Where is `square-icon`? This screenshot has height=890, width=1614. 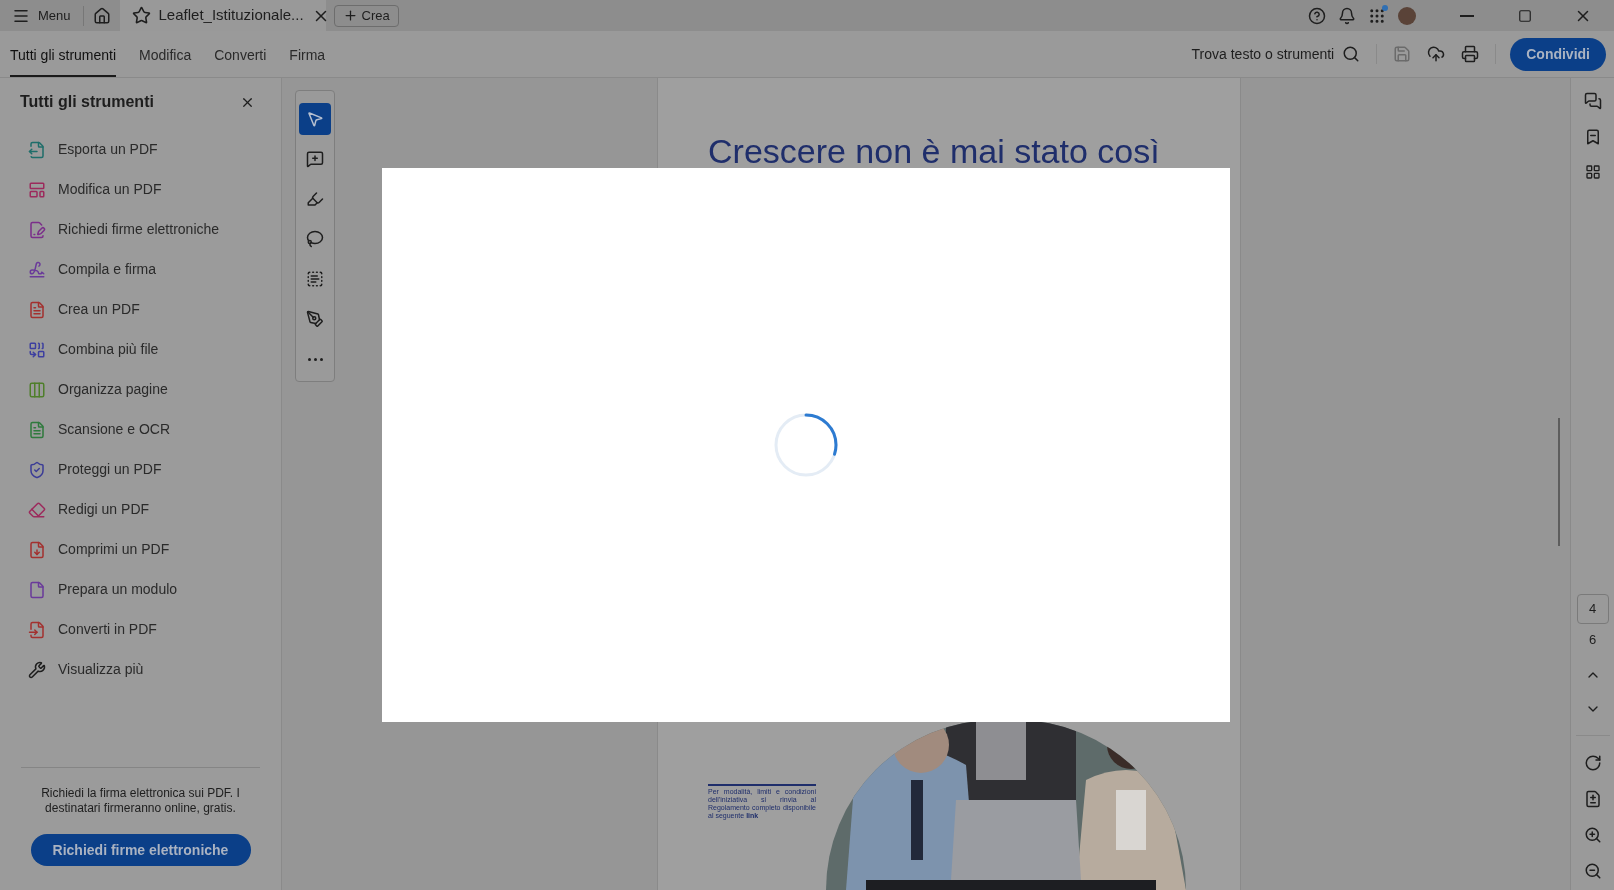 square-icon is located at coordinates (1525, 15).